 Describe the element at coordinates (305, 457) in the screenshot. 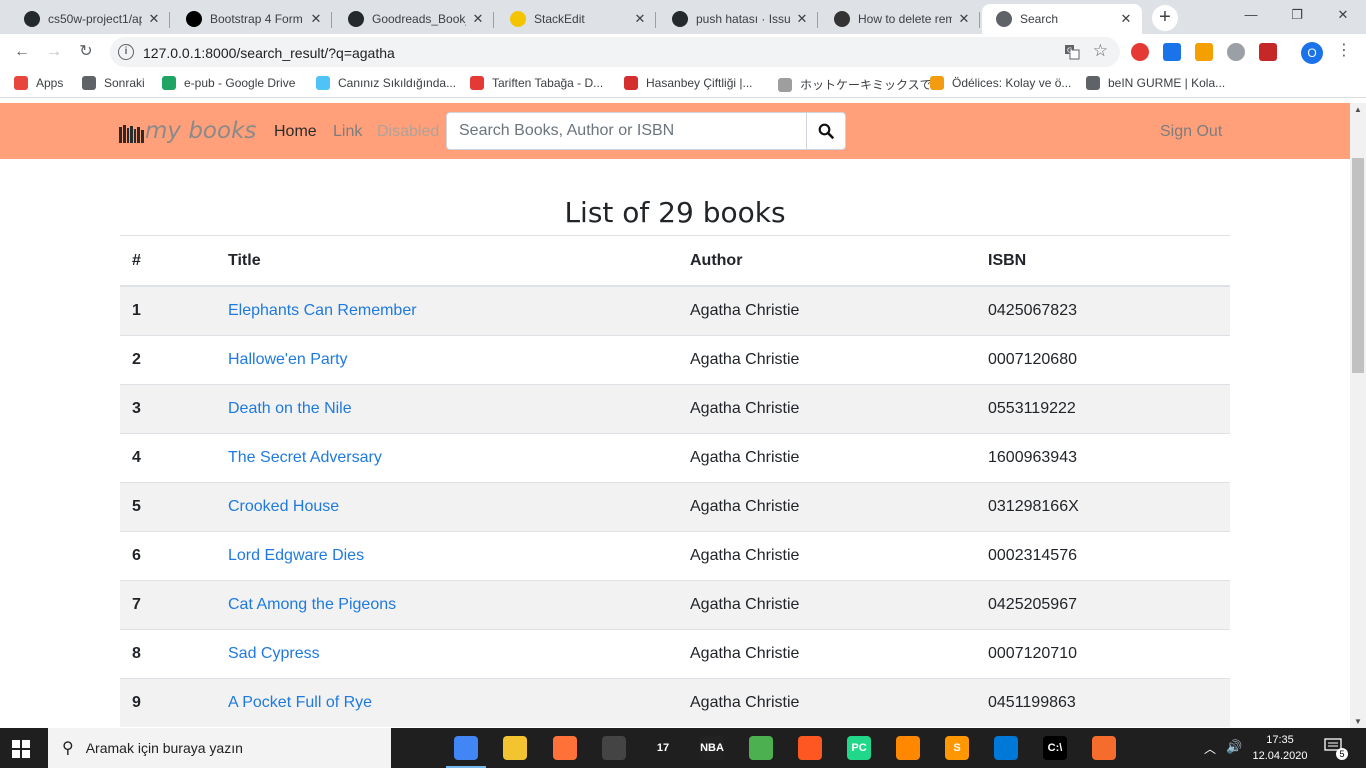

I see `book-title-link: The Secret Adversary` at that location.